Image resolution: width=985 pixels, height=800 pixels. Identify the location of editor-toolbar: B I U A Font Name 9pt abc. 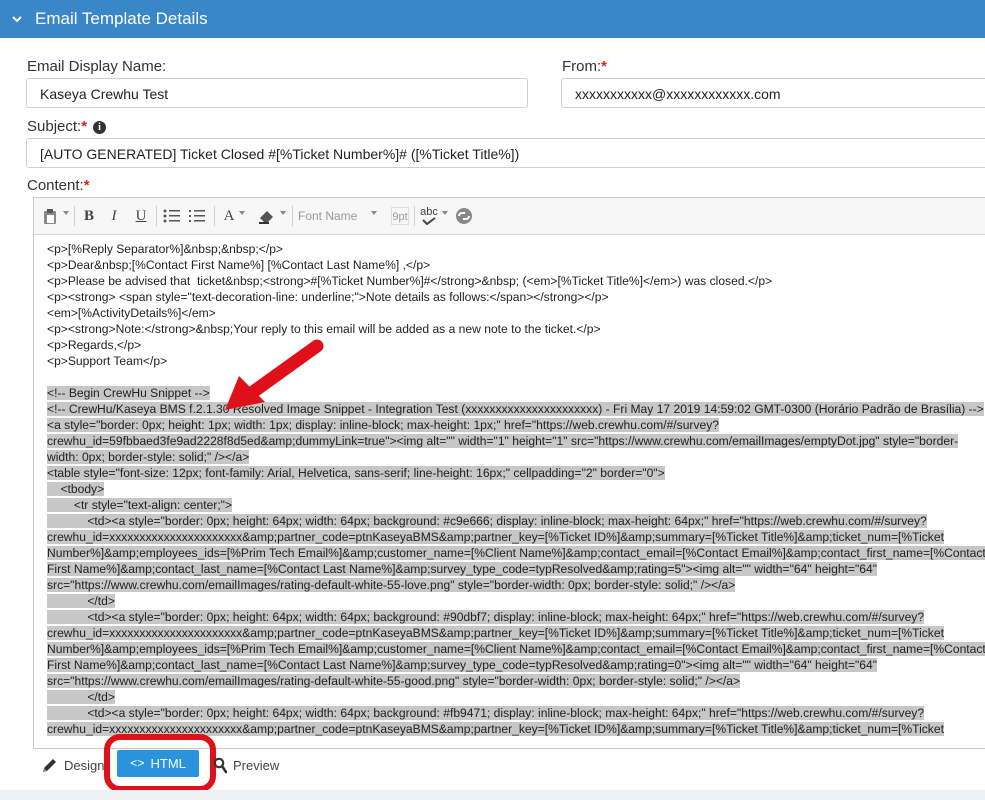
(509, 216).